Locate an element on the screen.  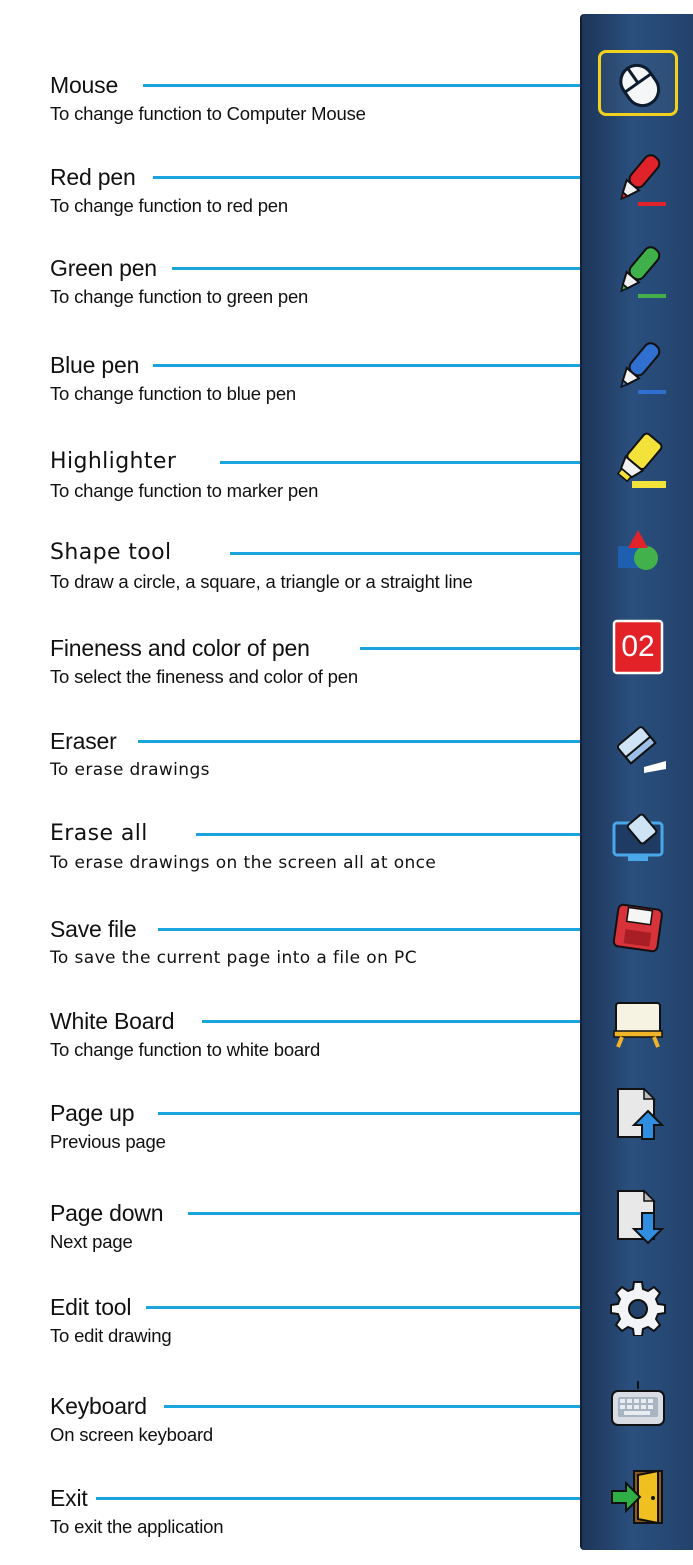
label-title: Page down is located at coordinates (107, 1213).